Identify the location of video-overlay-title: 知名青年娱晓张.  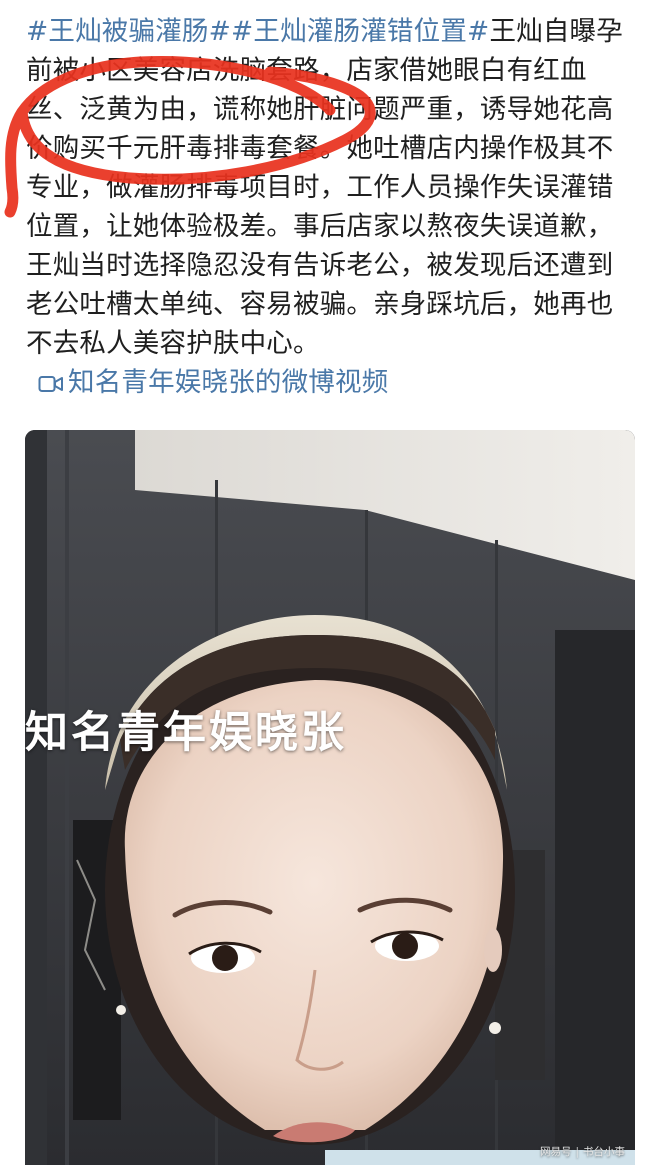
(186, 733).